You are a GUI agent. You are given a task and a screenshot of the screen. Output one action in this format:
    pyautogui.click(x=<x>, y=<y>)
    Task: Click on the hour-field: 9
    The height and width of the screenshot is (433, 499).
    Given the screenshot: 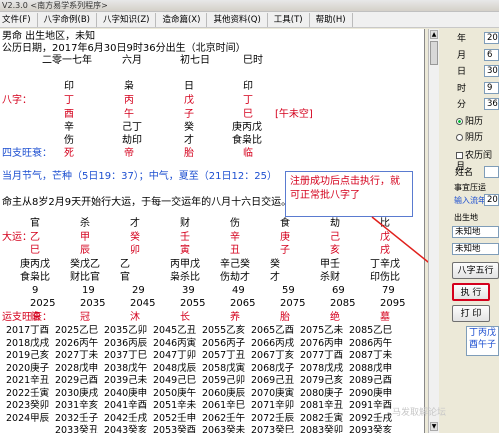 What is the action you would take?
    pyautogui.click(x=491, y=88)
    